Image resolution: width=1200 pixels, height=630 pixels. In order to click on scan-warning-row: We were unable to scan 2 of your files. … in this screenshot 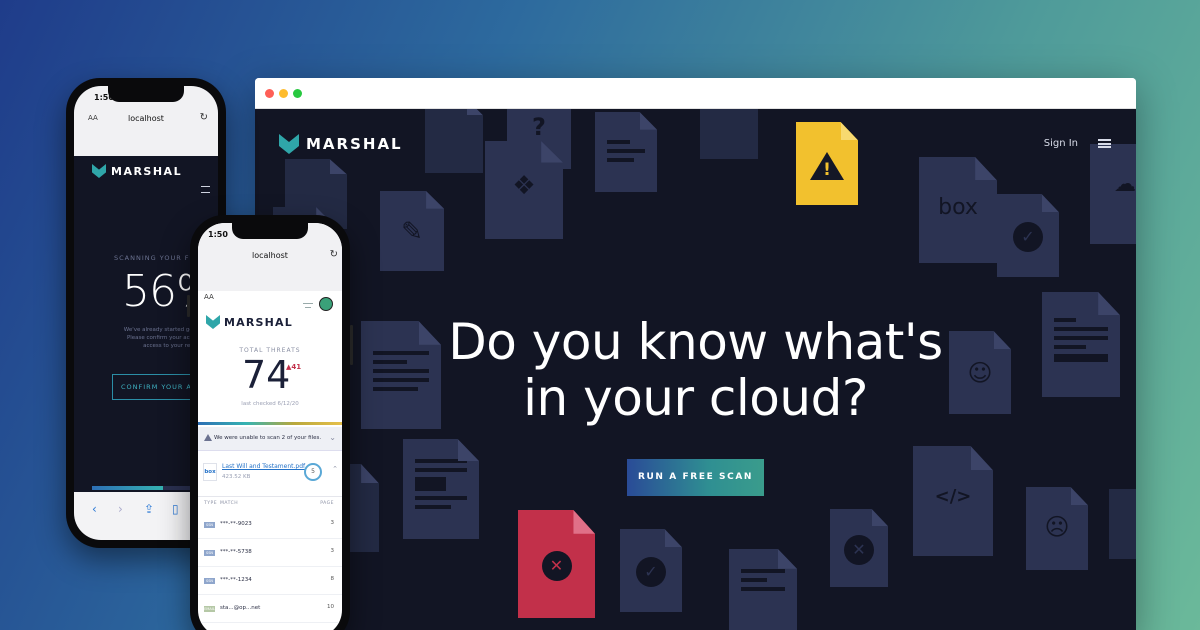, I will do `click(270, 439)`.